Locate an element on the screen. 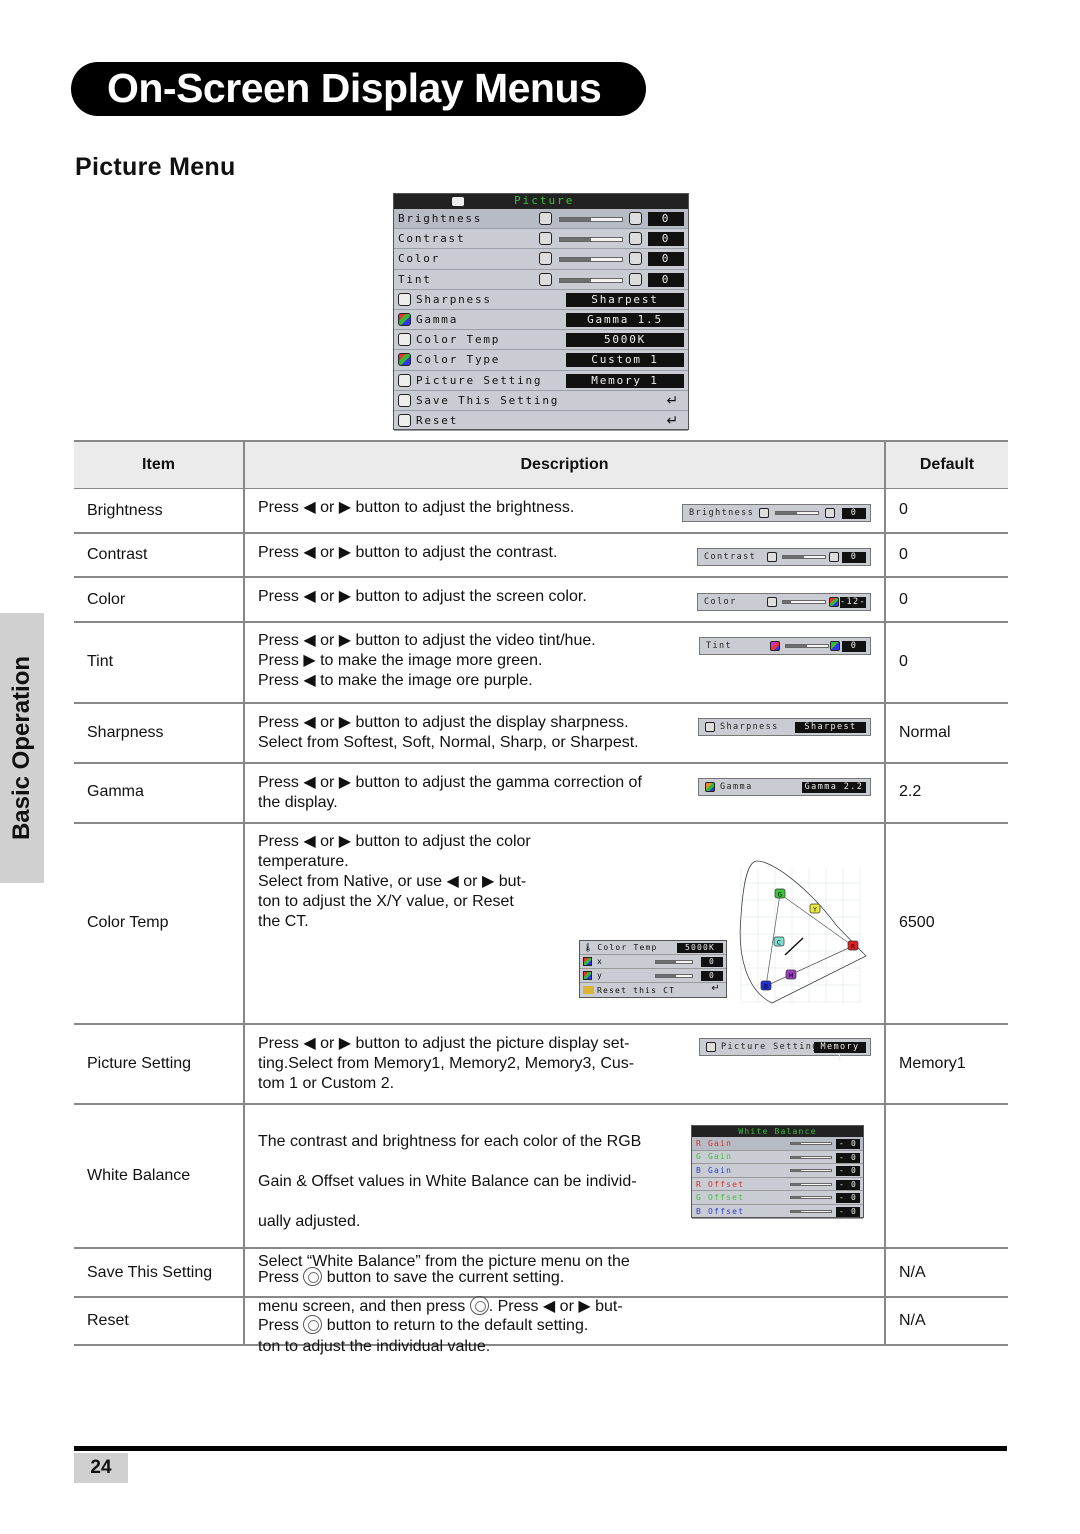  wb-item-r-gain: R Gain - 0 - is located at coordinates (777, 1147).